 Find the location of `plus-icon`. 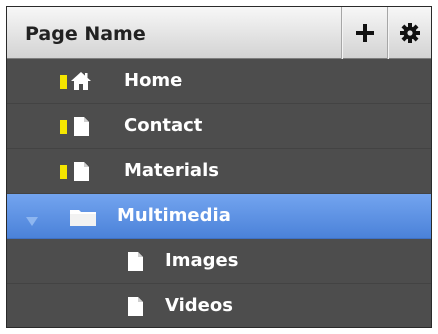

plus-icon is located at coordinates (364, 33).